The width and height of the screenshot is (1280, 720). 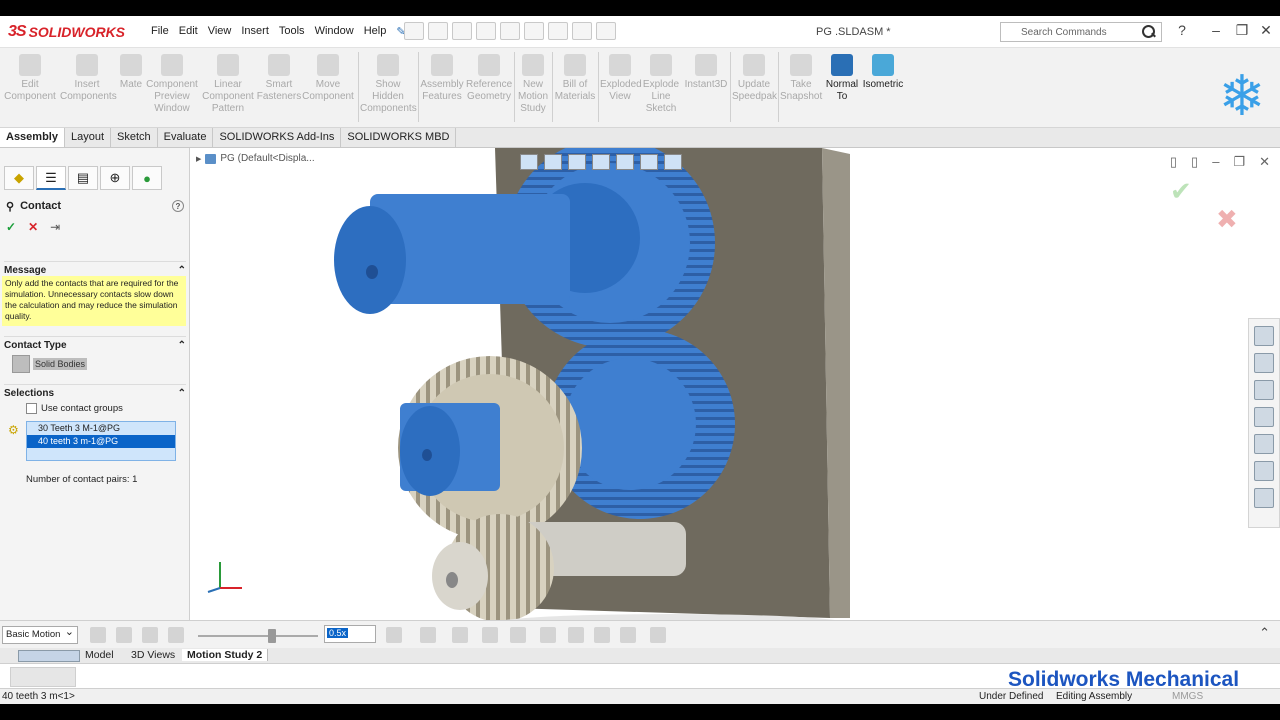 What do you see at coordinates (442, 78) in the screenshot?
I see `assembly-features-button: Assembly Features` at bounding box center [442, 78].